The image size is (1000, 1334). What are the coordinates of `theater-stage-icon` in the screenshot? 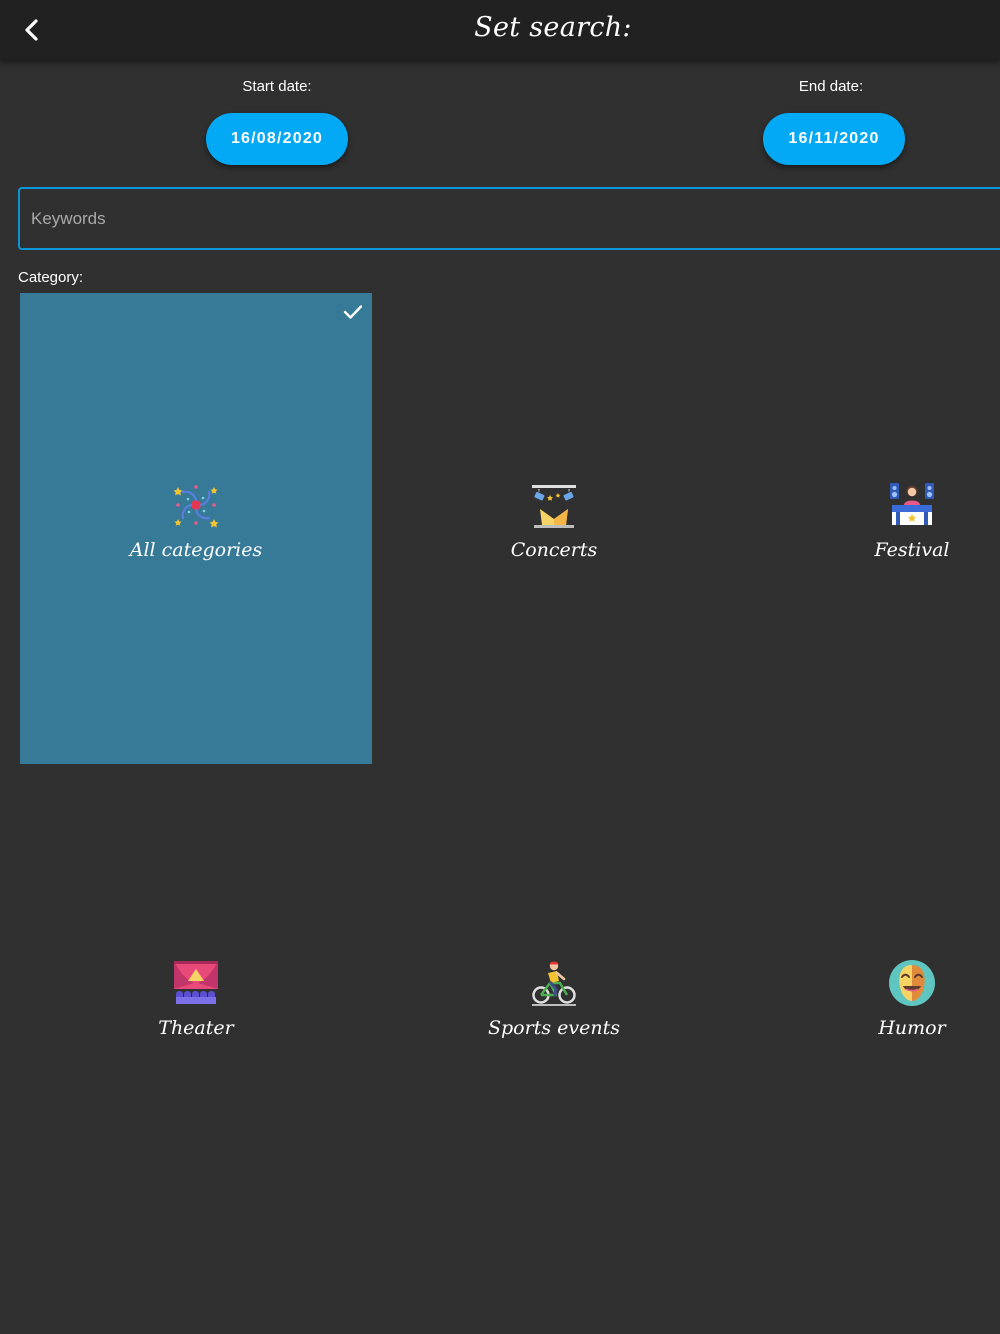 It's located at (196, 982).